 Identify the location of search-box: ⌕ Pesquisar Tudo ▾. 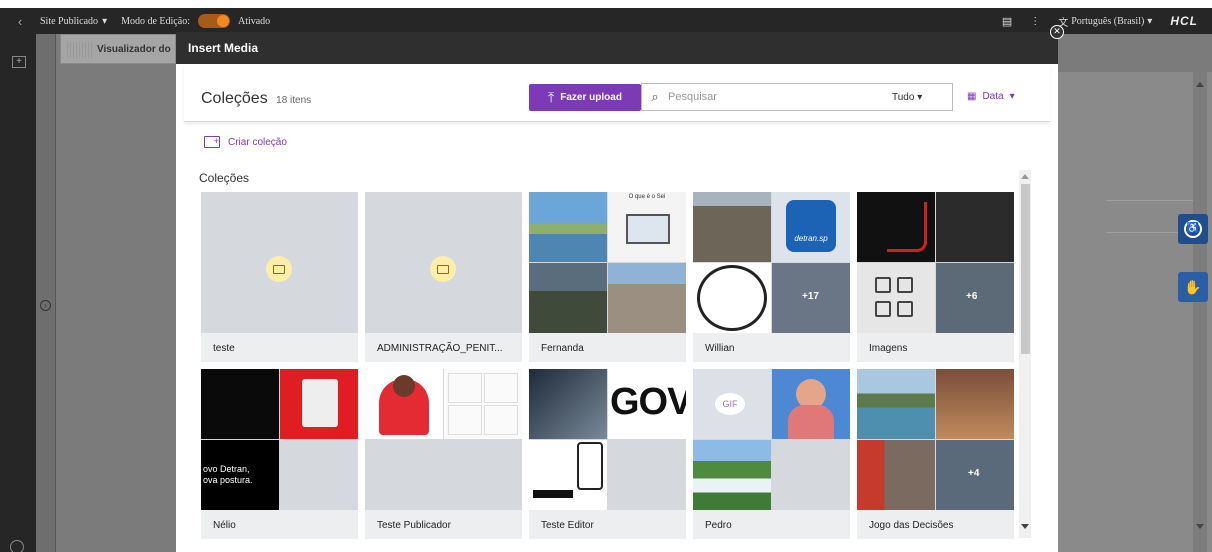
(797, 97).